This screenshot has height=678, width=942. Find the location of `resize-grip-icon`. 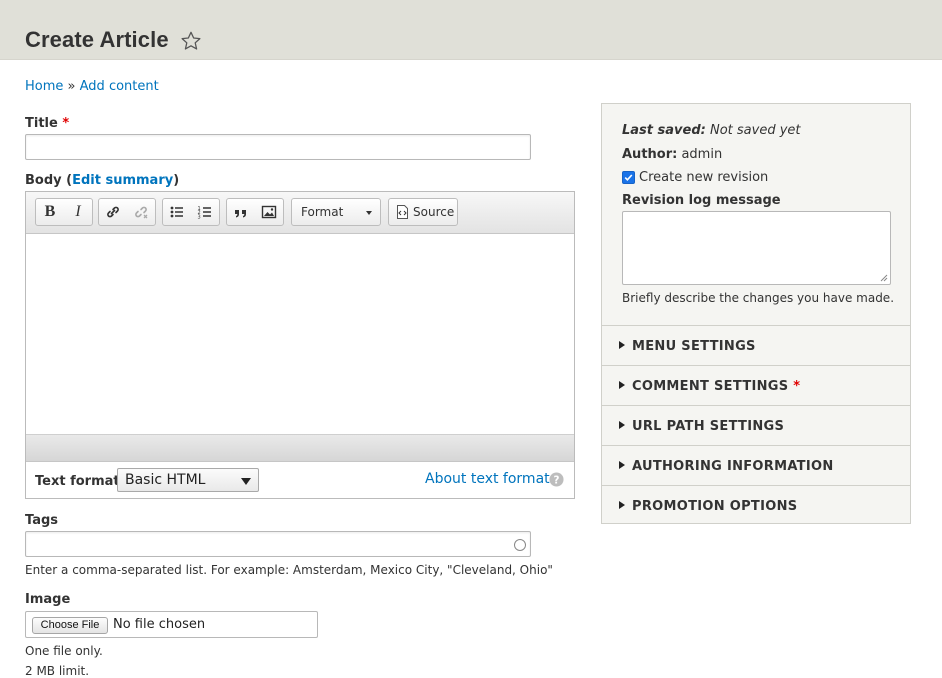

resize-grip-icon is located at coordinates (884, 278).